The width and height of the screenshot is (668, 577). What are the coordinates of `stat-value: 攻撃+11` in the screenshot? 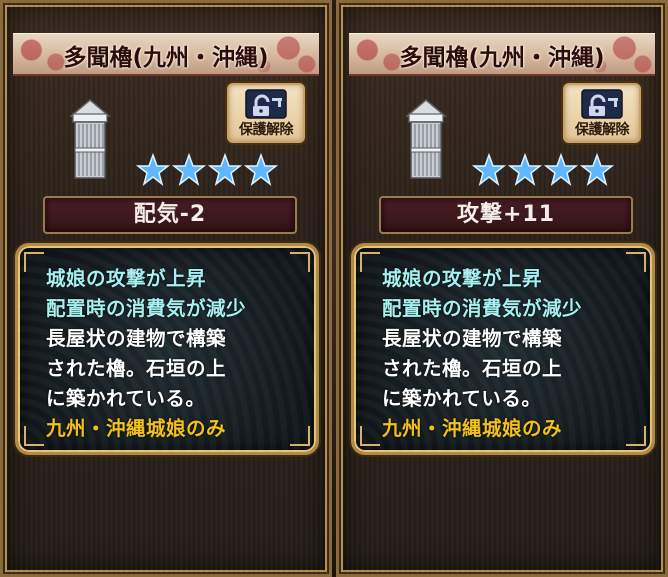 It's located at (506, 215).